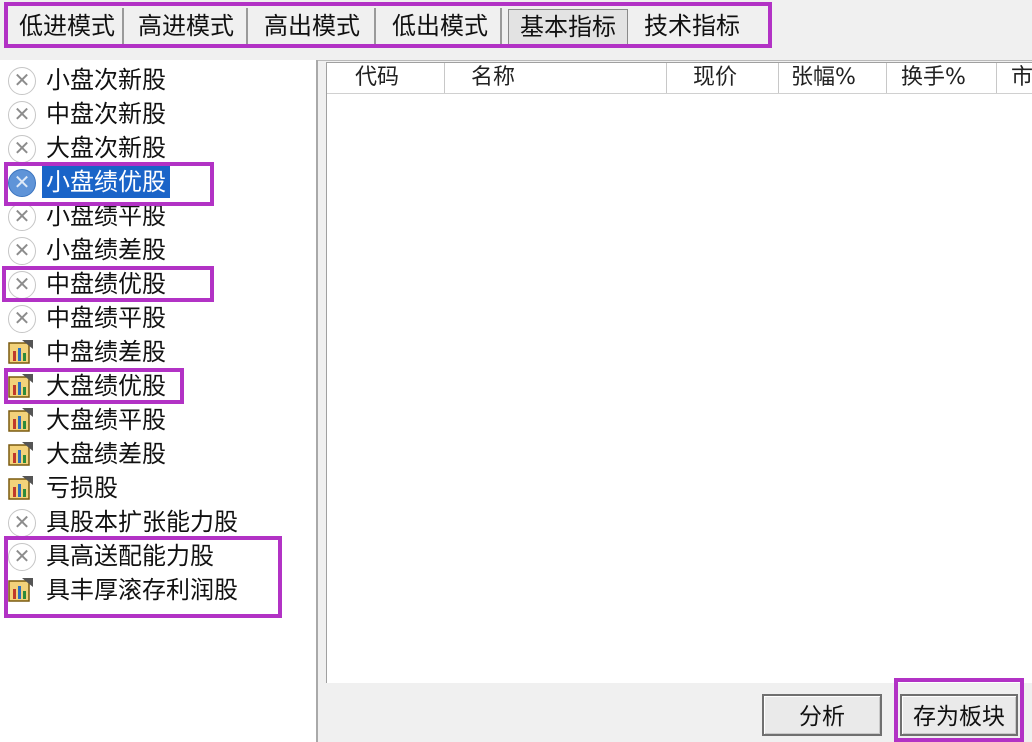 The image size is (1032, 742). Describe the element at coordinates (158, 454) in the screenshot. I see `tree-item-large-cap-poor: 大盘绩差股` at that location.